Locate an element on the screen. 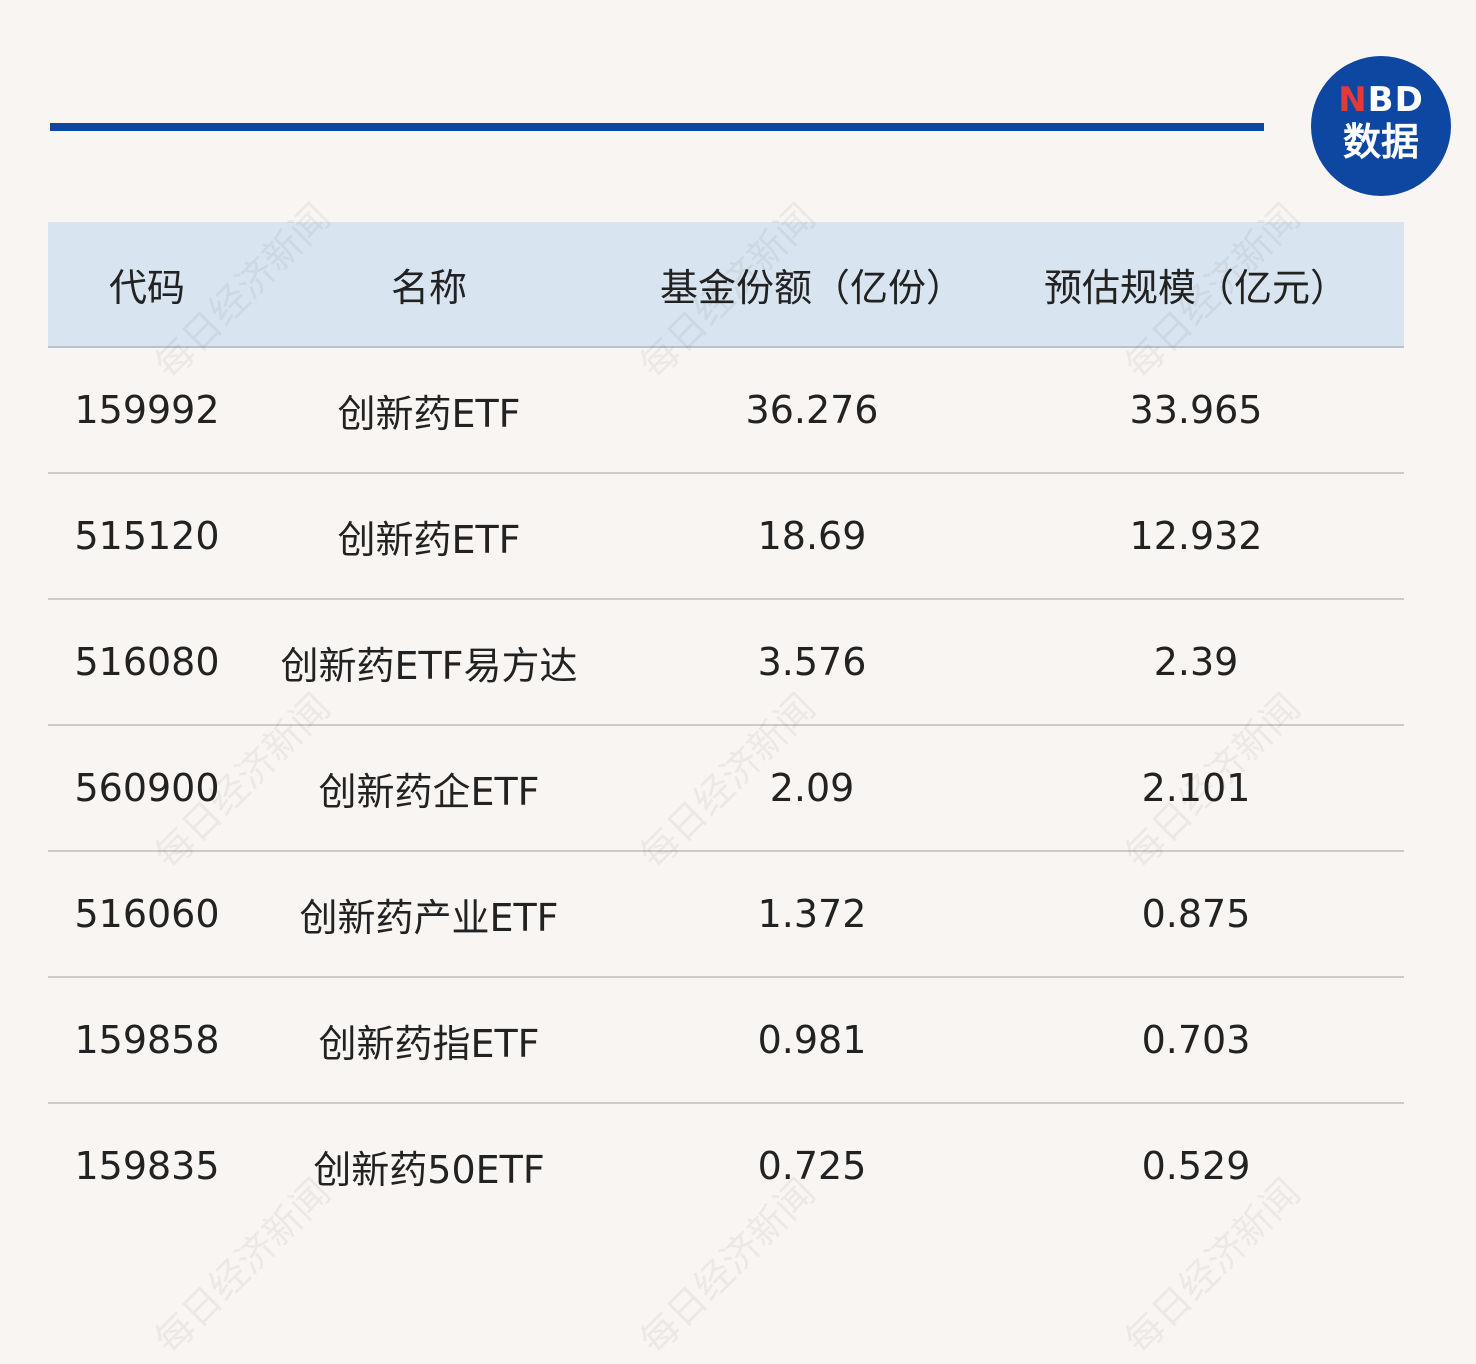 Image resolution: width=1476 pixels, height=1364 pixels. cell-fund-shares: 2.09 is located at coordinates (812, 788).